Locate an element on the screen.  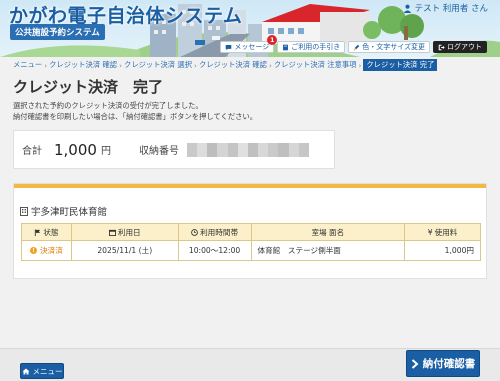
flag-icon is located at coordinates (38, 232).